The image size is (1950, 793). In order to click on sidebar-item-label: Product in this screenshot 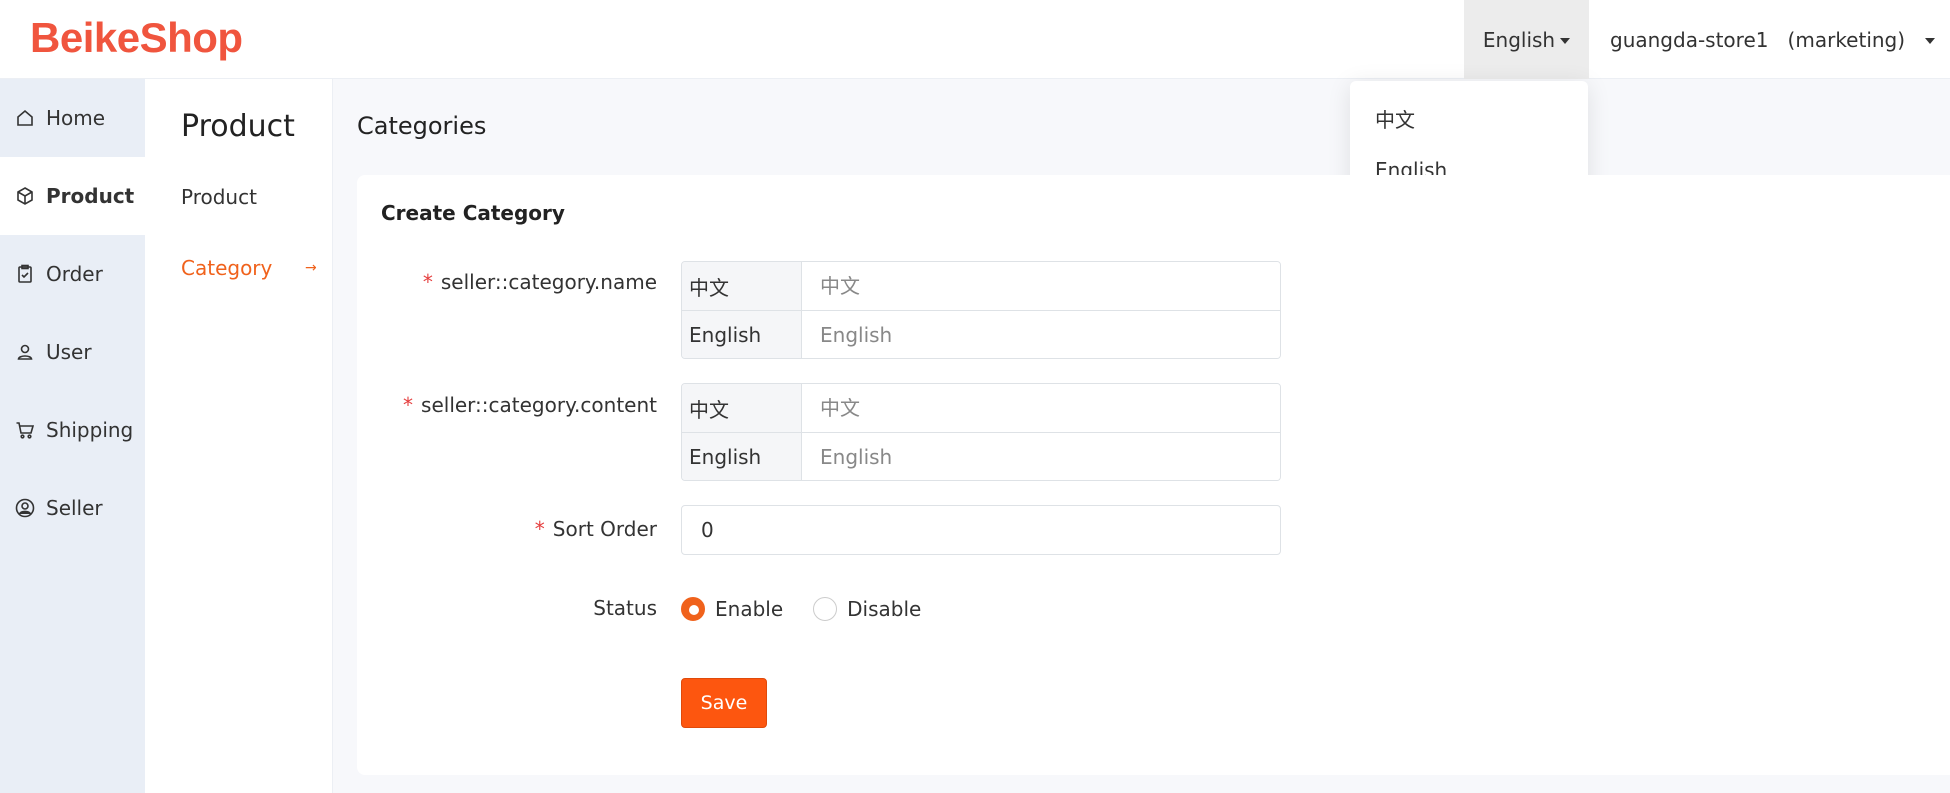, I will do `click(90, 196)`.